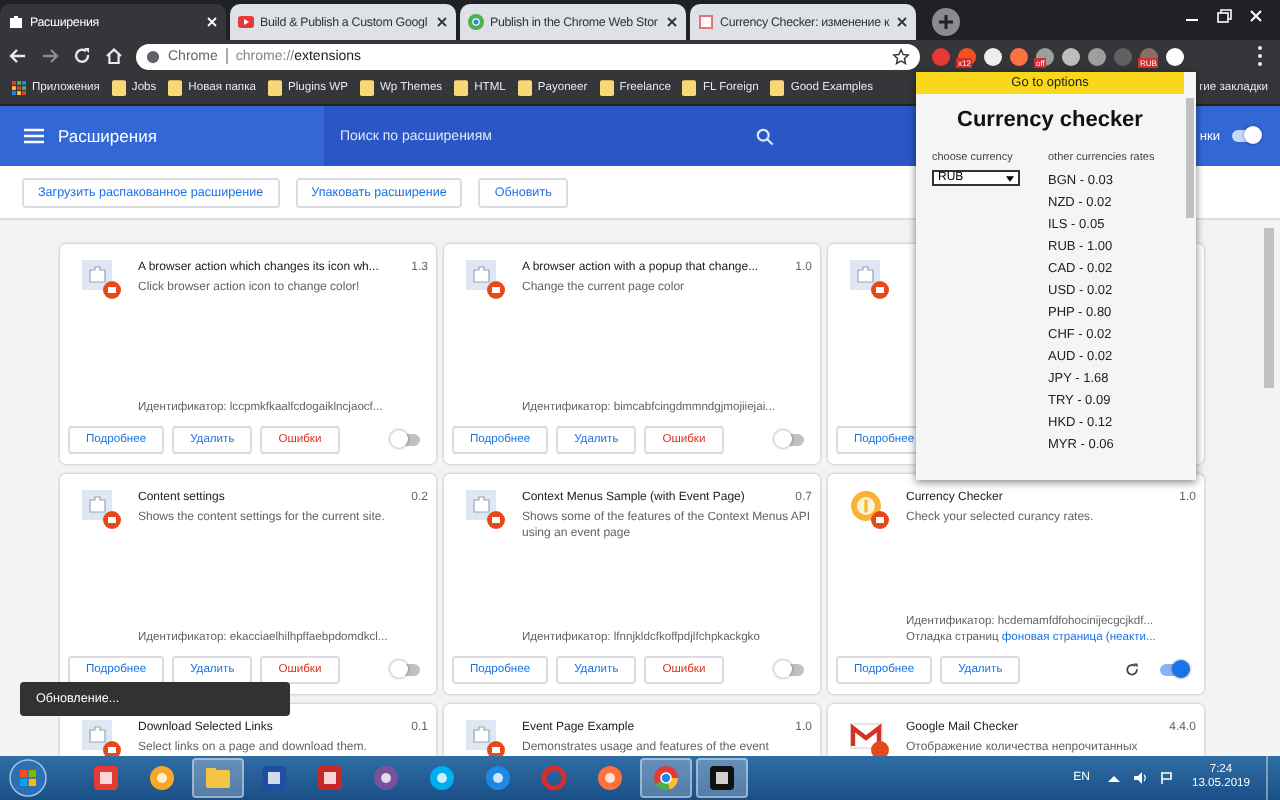 The image size is (1280, 800). What do you see at coordinates (246, 22) in the screenshot?
I see `play-icon` at bounding box center [246, 22].